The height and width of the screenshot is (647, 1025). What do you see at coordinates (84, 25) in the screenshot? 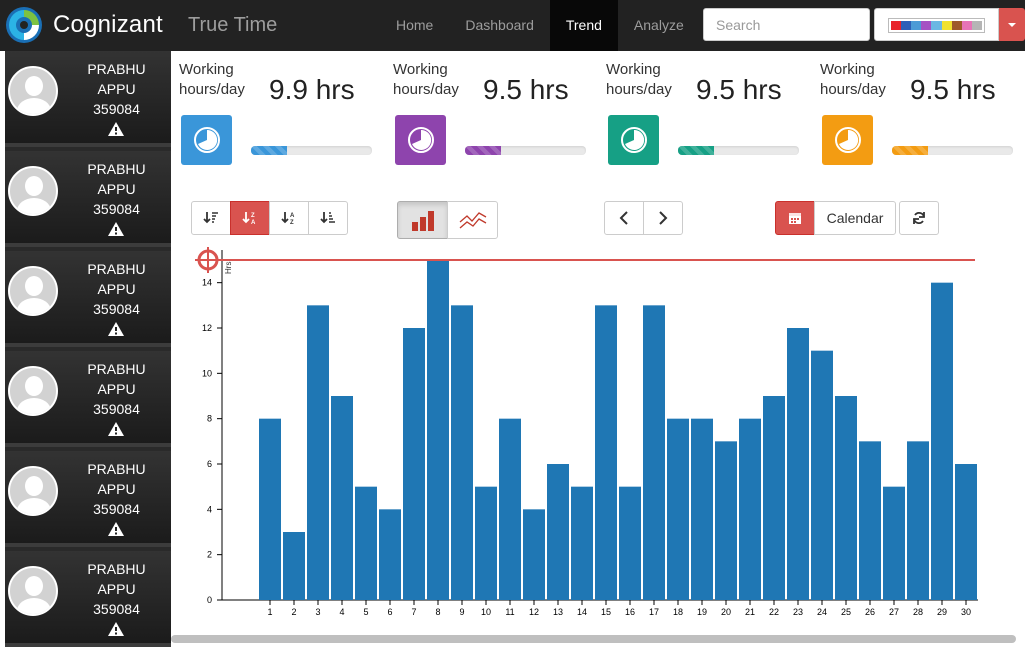
I see `brand: Cognizant` at bounding box center [84, 25].